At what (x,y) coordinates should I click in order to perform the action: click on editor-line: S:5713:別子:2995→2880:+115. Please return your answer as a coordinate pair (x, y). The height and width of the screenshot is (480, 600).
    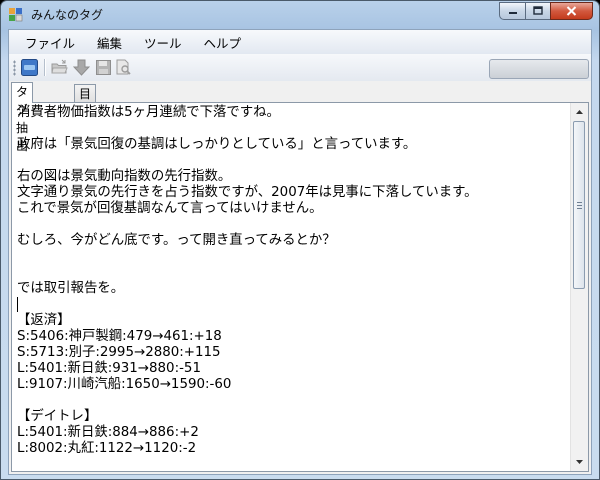
    Looking at the image, I should click on (119, 352).